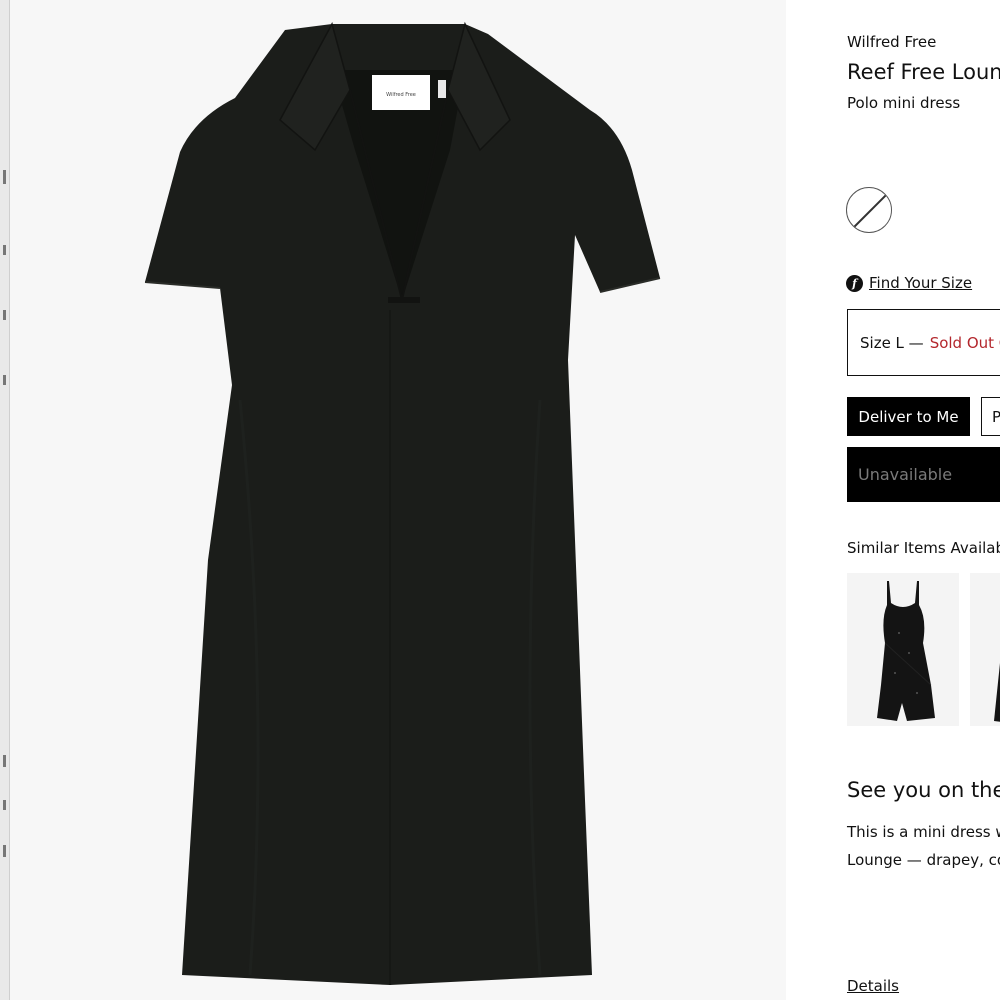  What do you see at coordinates (923, 72) in the screenshot?
I see `product-title: Reef Free Loun` at bounding box center [923, 72].